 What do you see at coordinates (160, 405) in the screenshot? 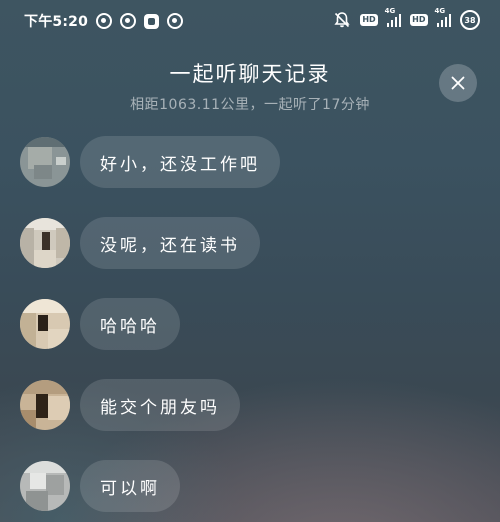
I see `message-bubble: 能交个朋友吗` at bounding box center [160, 405].